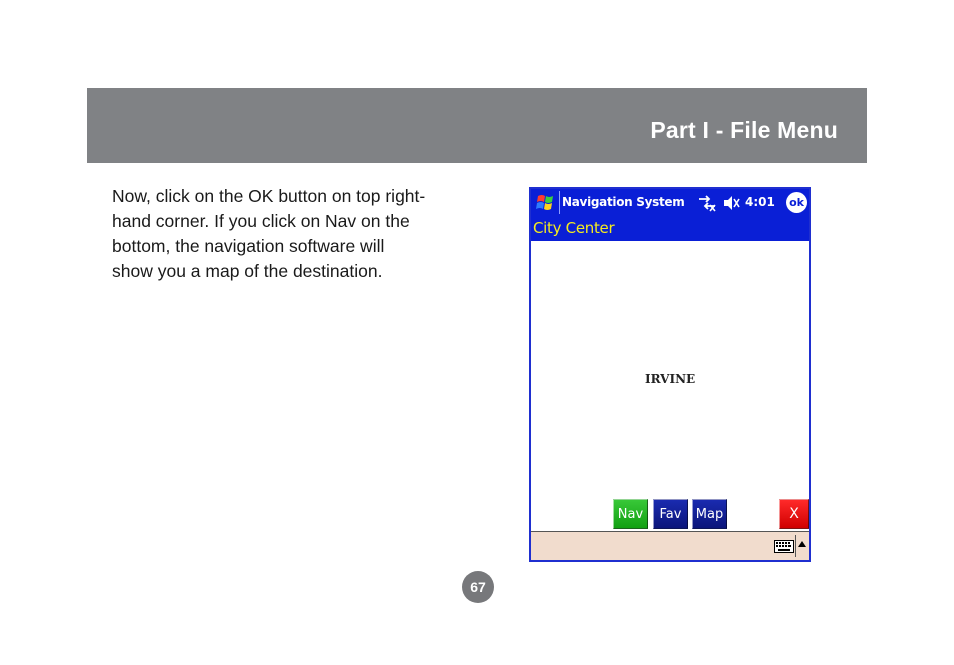  What do you see at coordinates (261, 221) in the screenshot?
I see `paragraph-line: hand corner. If you click on Nav on the` at bounding box center [261, 221].